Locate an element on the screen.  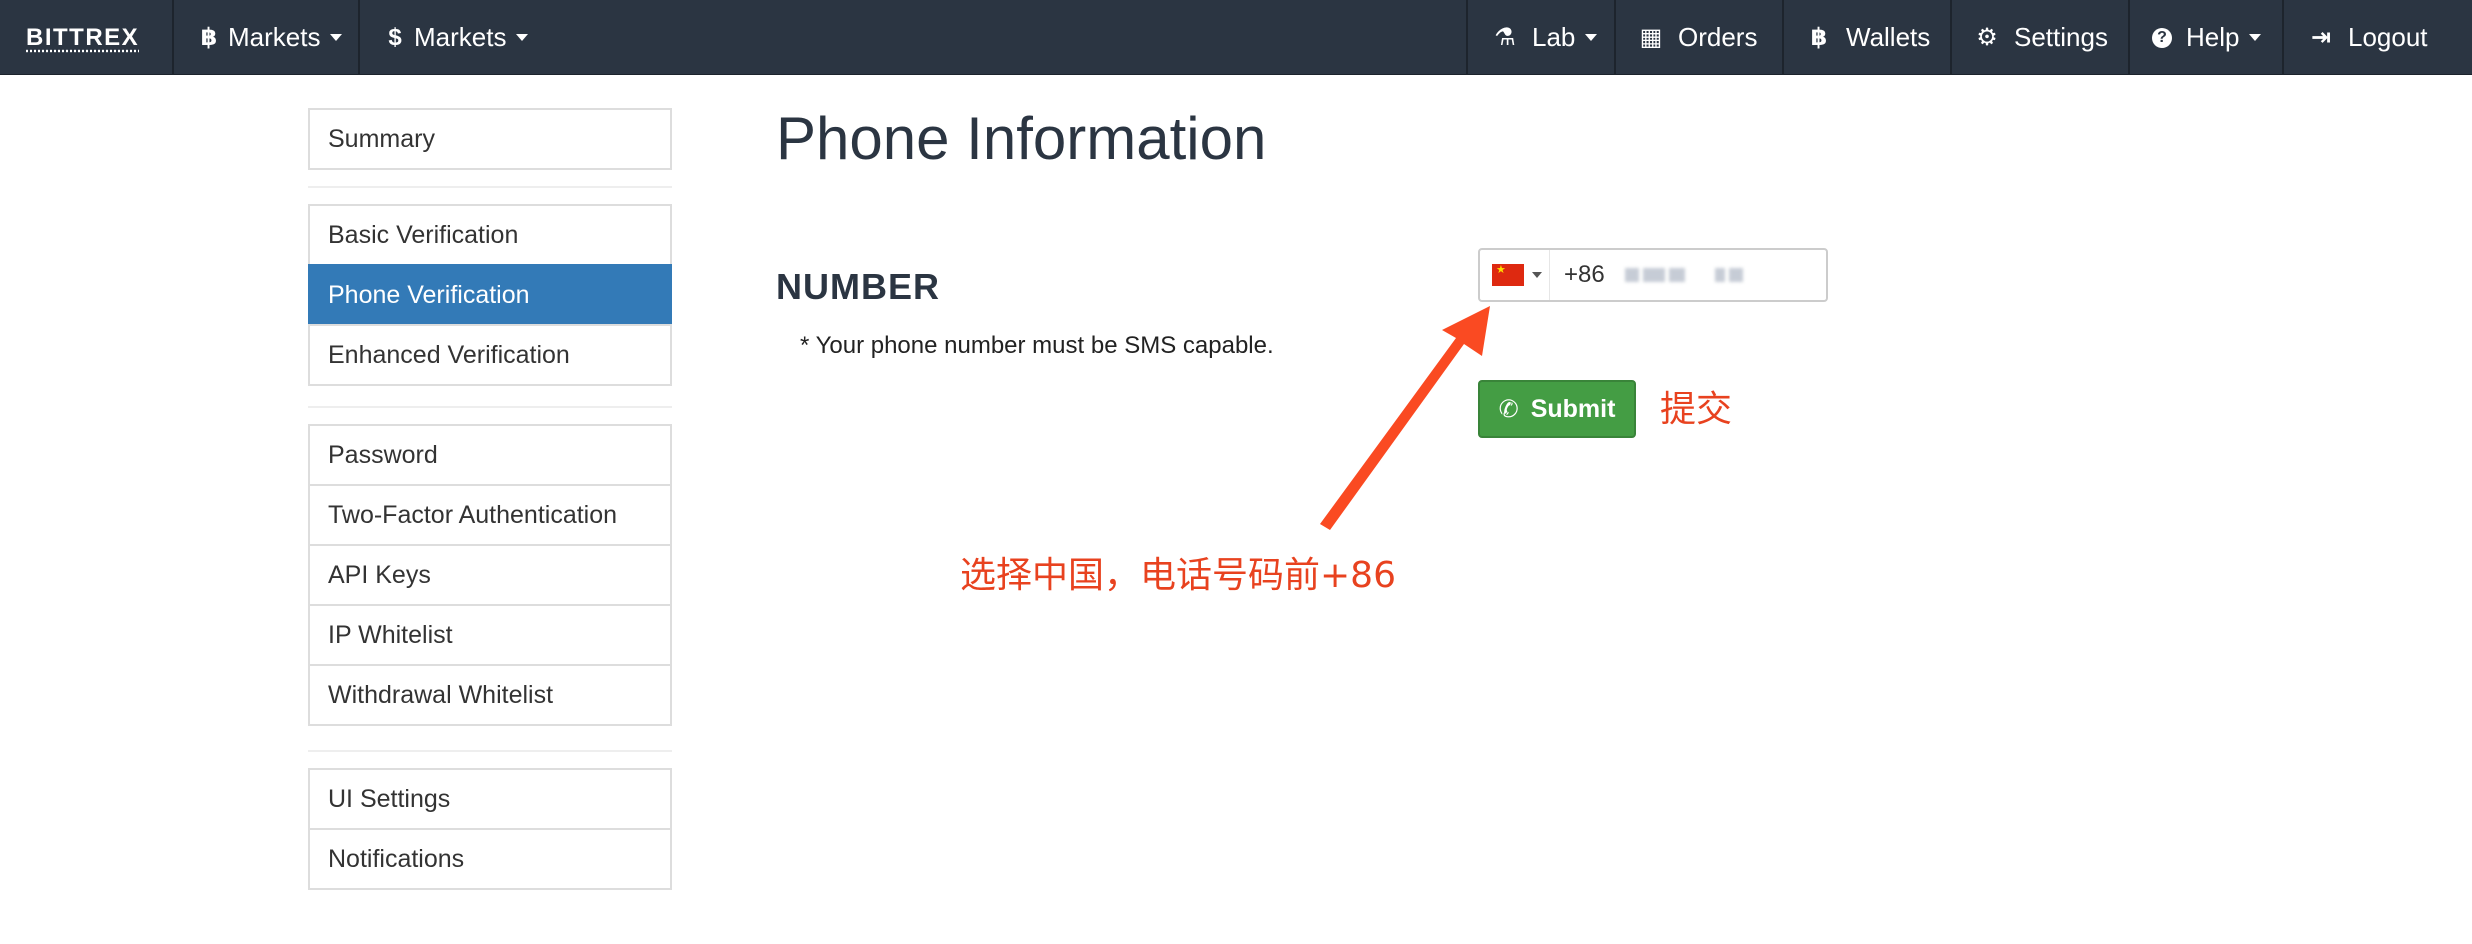
nav-markets-usd-label: Markets is located at coordinates (460, 37).